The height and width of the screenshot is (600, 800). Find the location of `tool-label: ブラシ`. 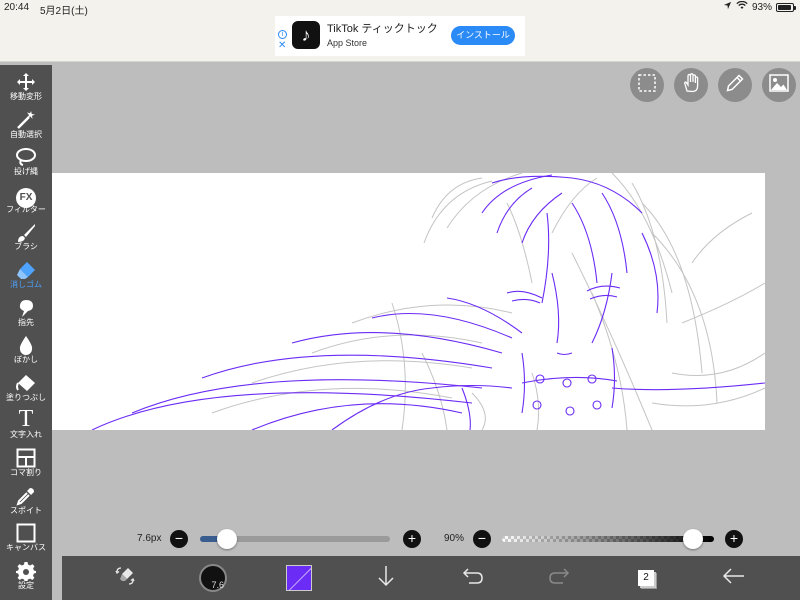

tool-label: ブラシ is located at coordinates (26, 247).